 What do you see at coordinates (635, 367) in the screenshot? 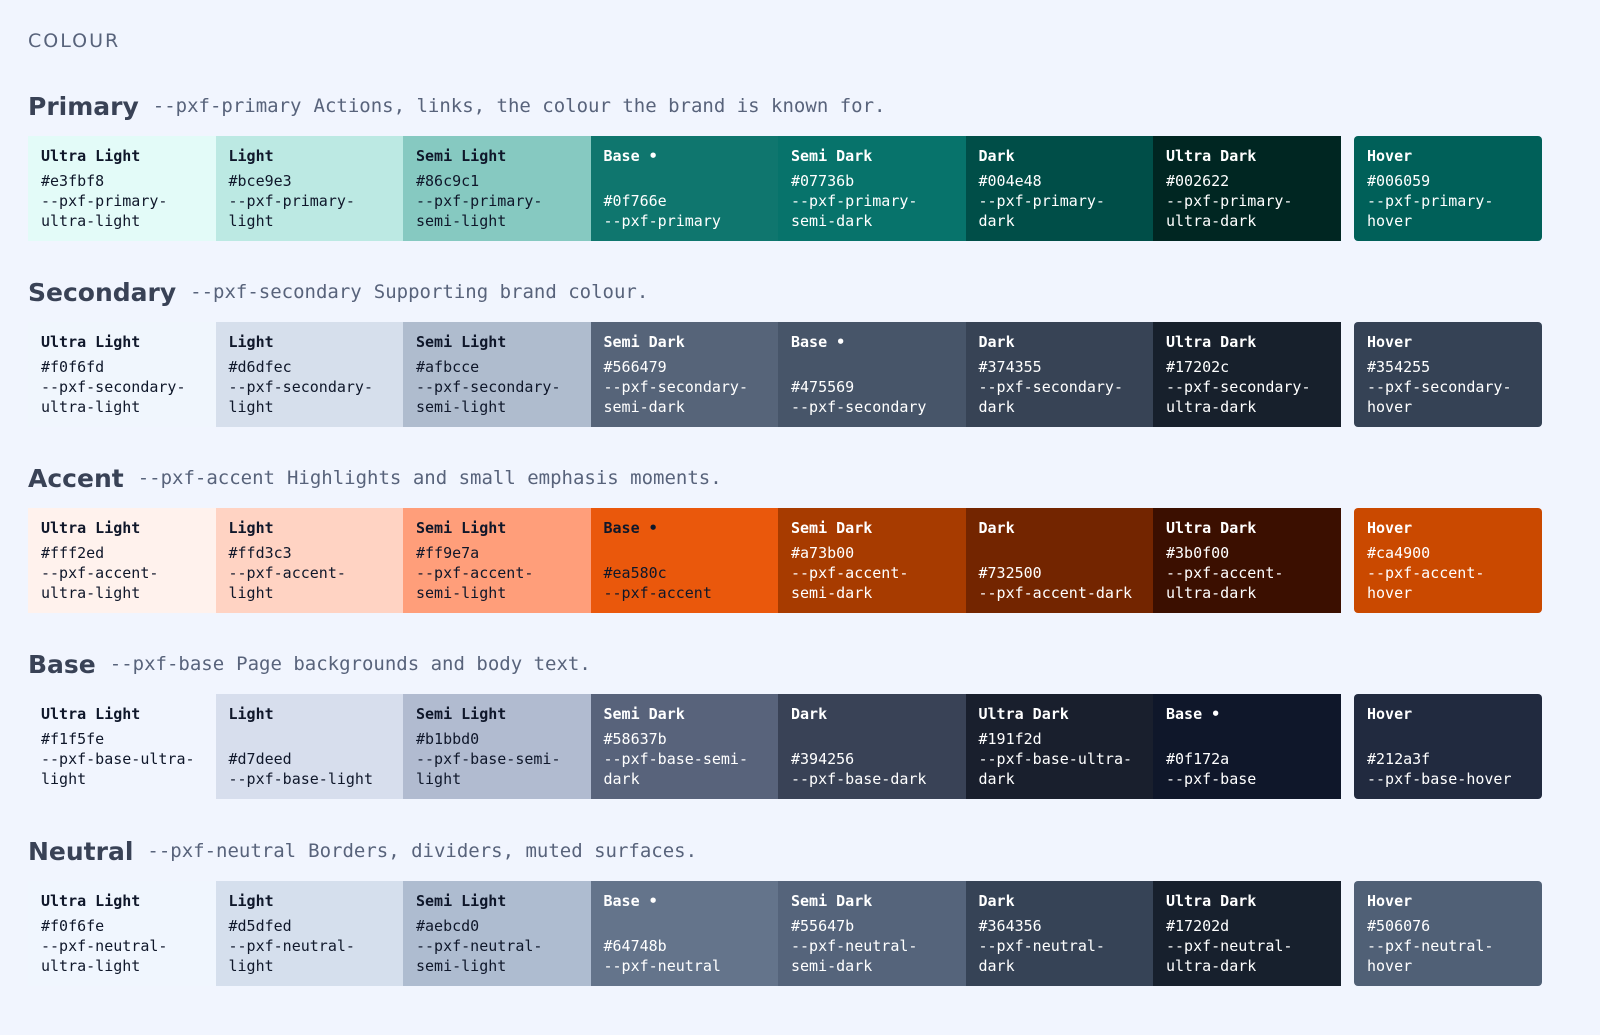
I see `swatch-hex: #566479` at bounding box center [635, 367].